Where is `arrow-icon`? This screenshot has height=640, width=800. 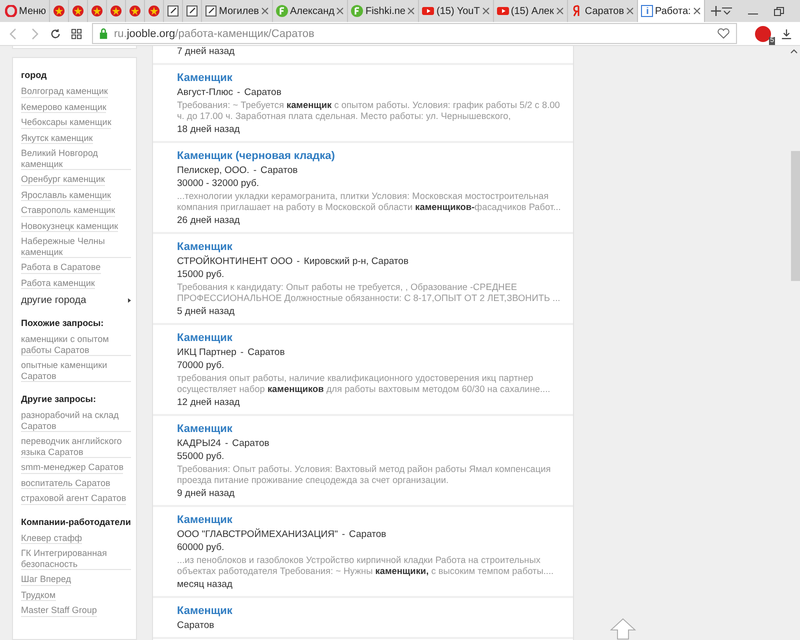 arrow-icon is located at coordinates (129, 300).